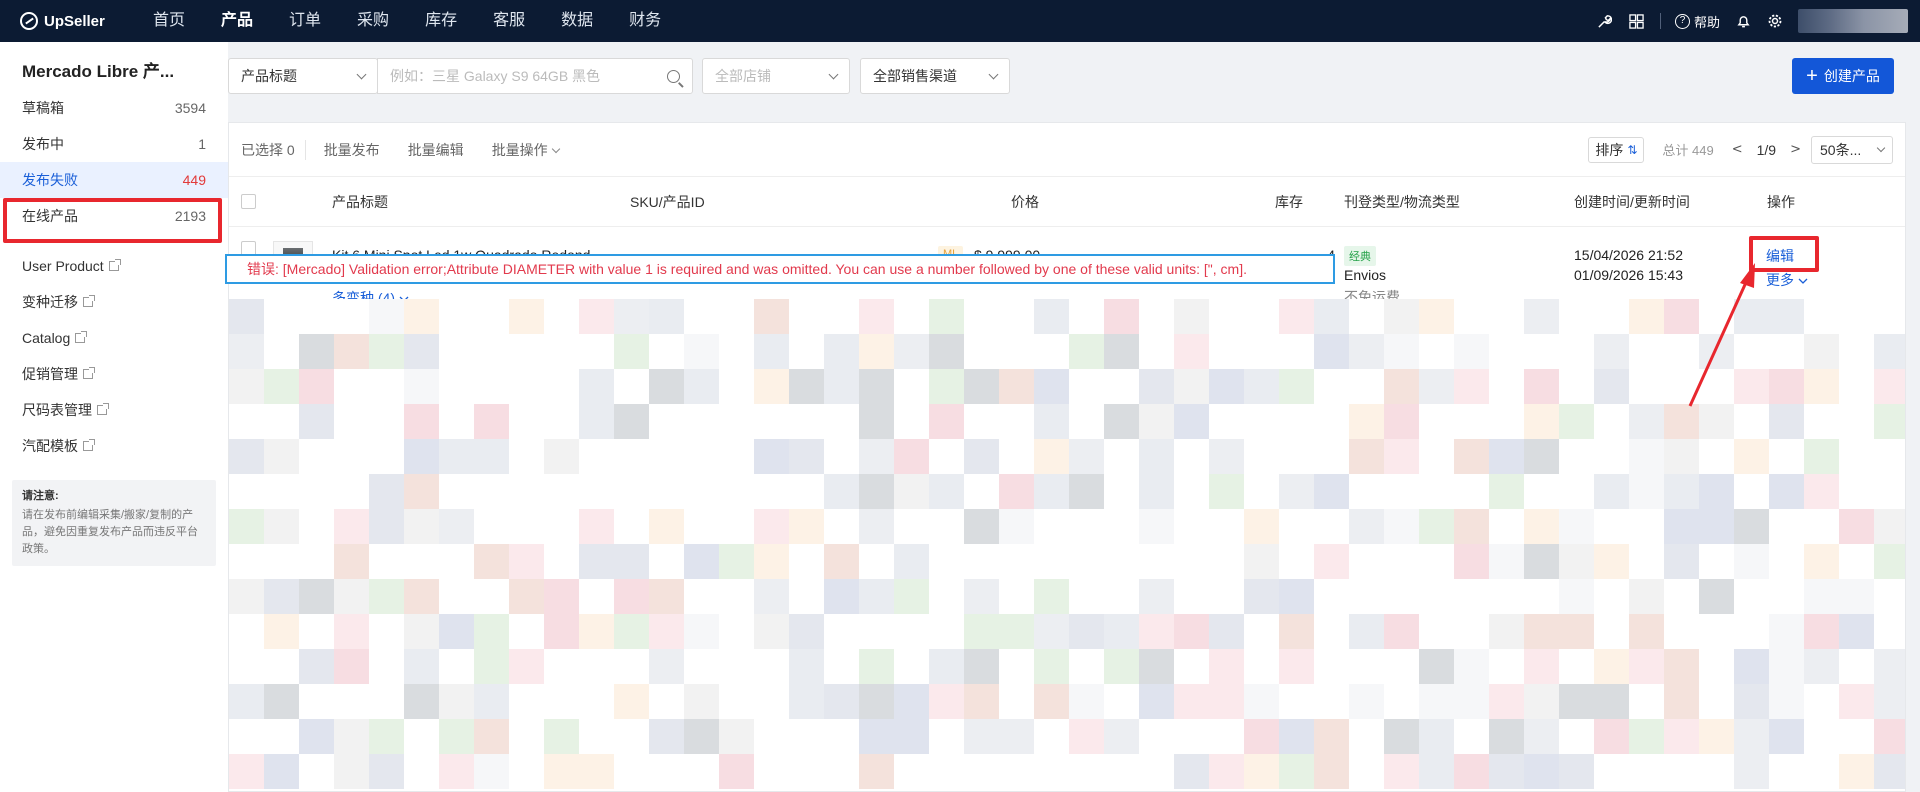 This screenshot has height=792, width=1920. I want to click on sort-icon: ⇅, so click(1632, 149).